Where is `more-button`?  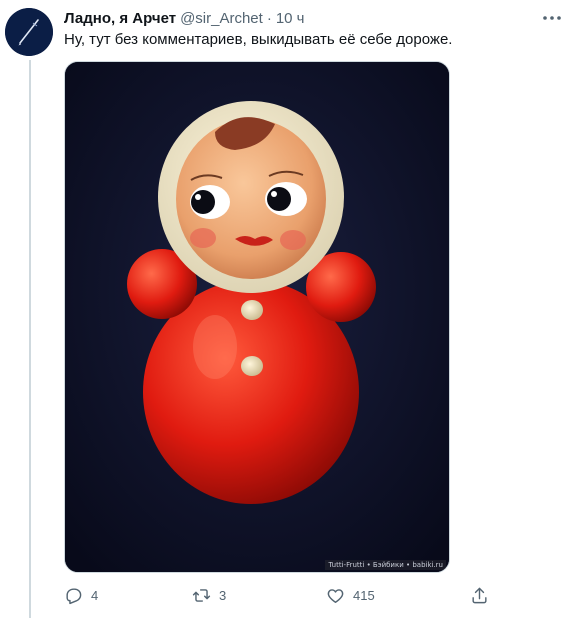 more-button is located at coordinates (552, 18).